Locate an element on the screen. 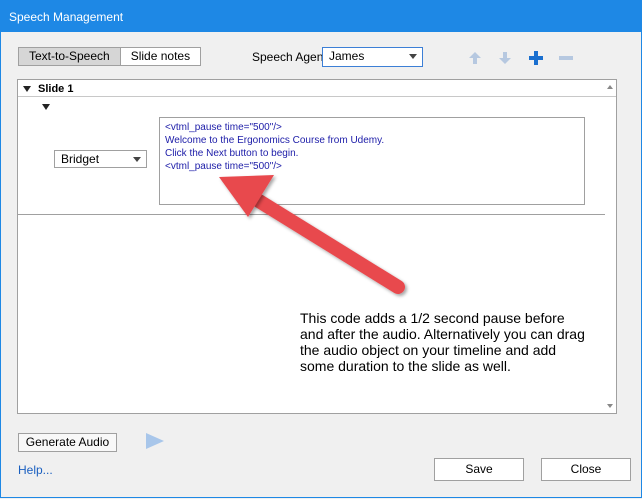  speaker-dropdown: Bridget is located at coordinates (100, 159).